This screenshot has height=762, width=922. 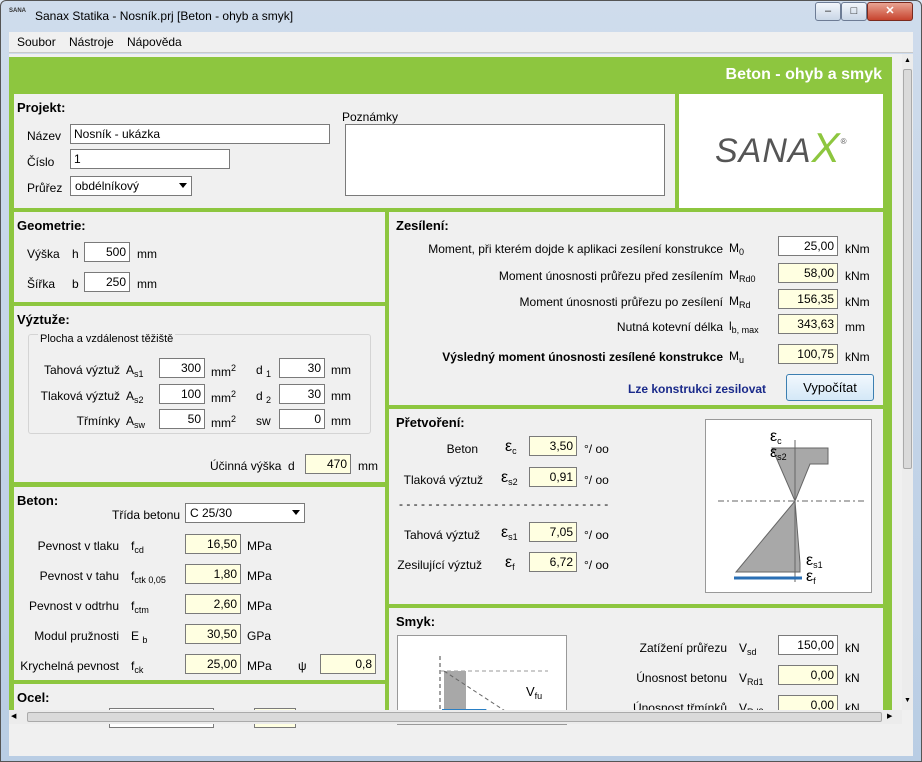 I want to click on strain-symbol: εs2, so click(x=509, y=478).